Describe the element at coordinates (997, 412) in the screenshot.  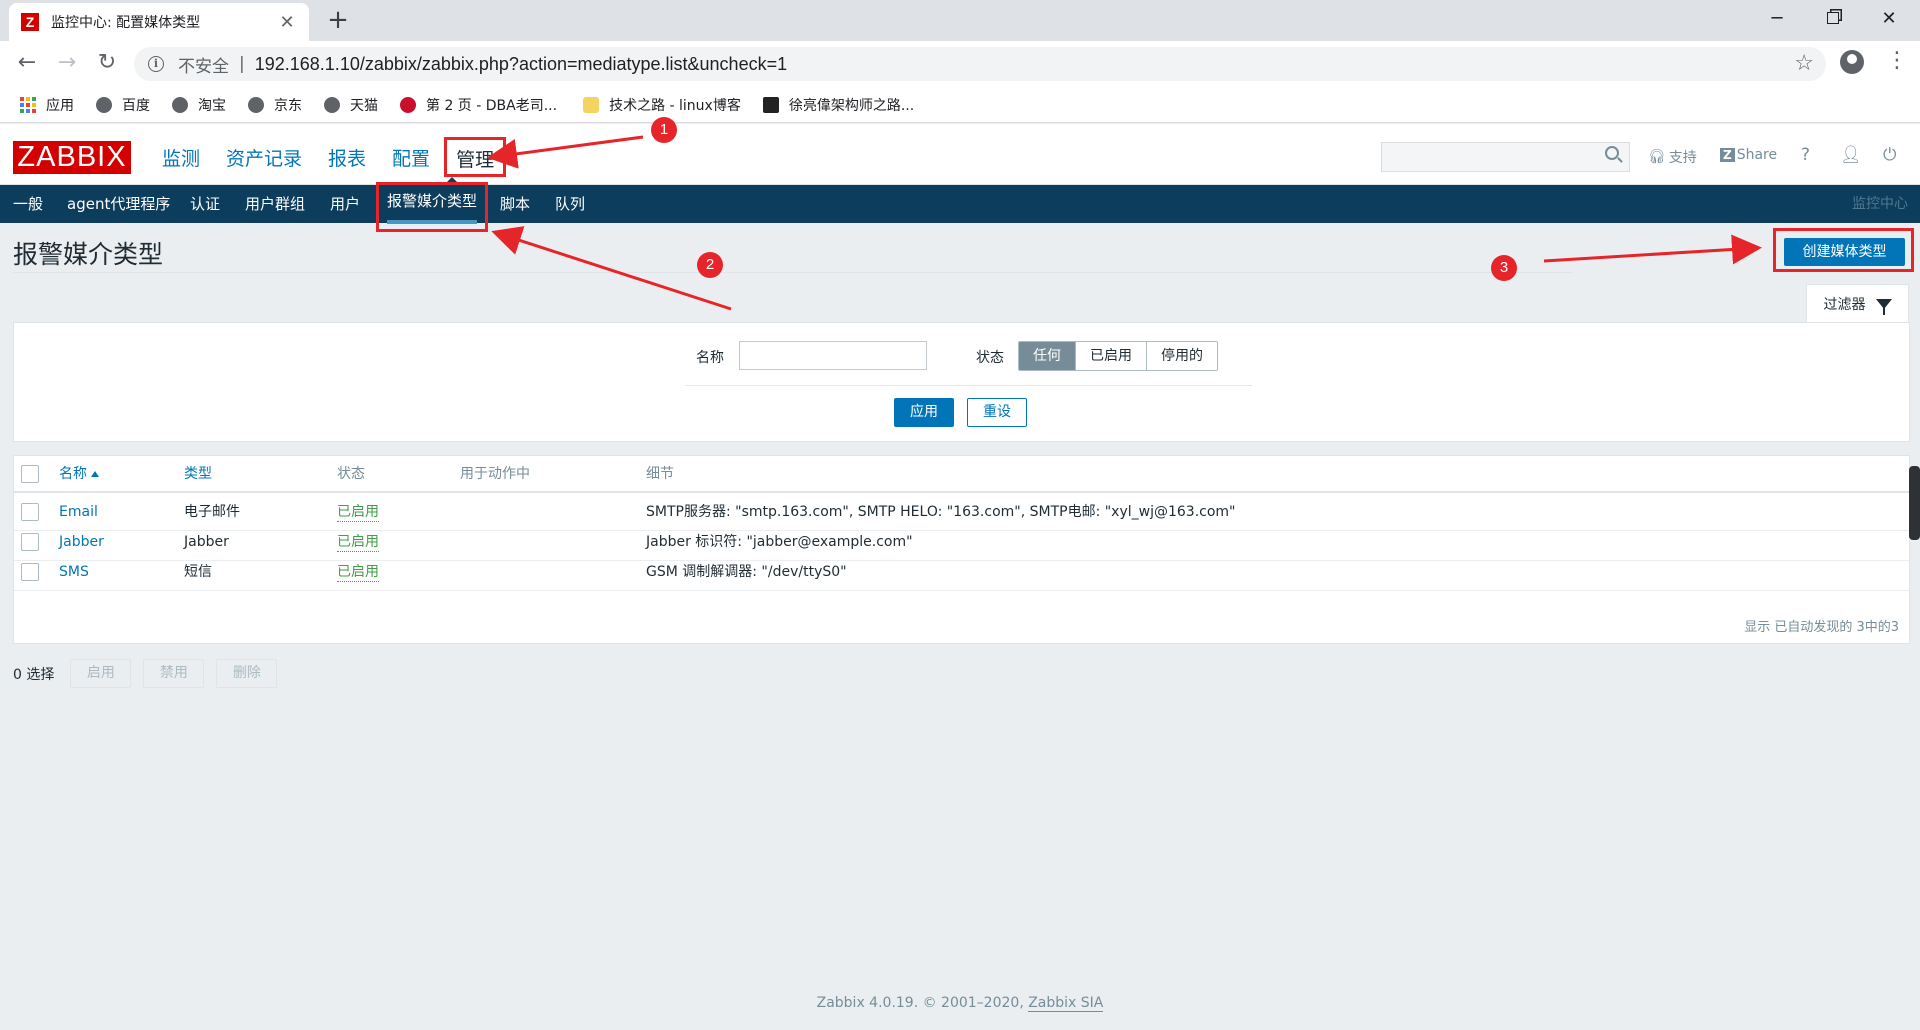
I see `reset-filter-button: 重设` at that location.